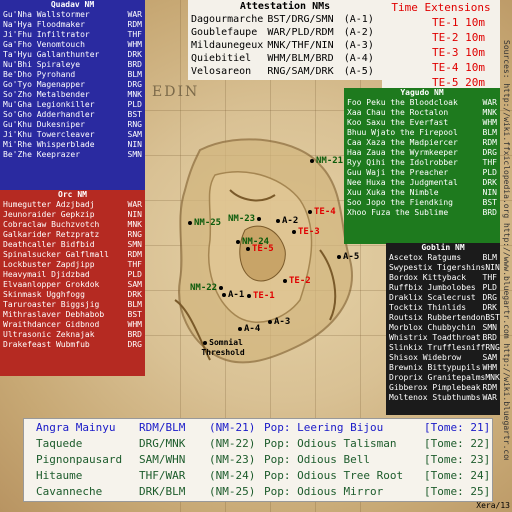 This screenshot has width=512, height=512. I want to click on marker-te-1: TE-1, so click(261, 296).